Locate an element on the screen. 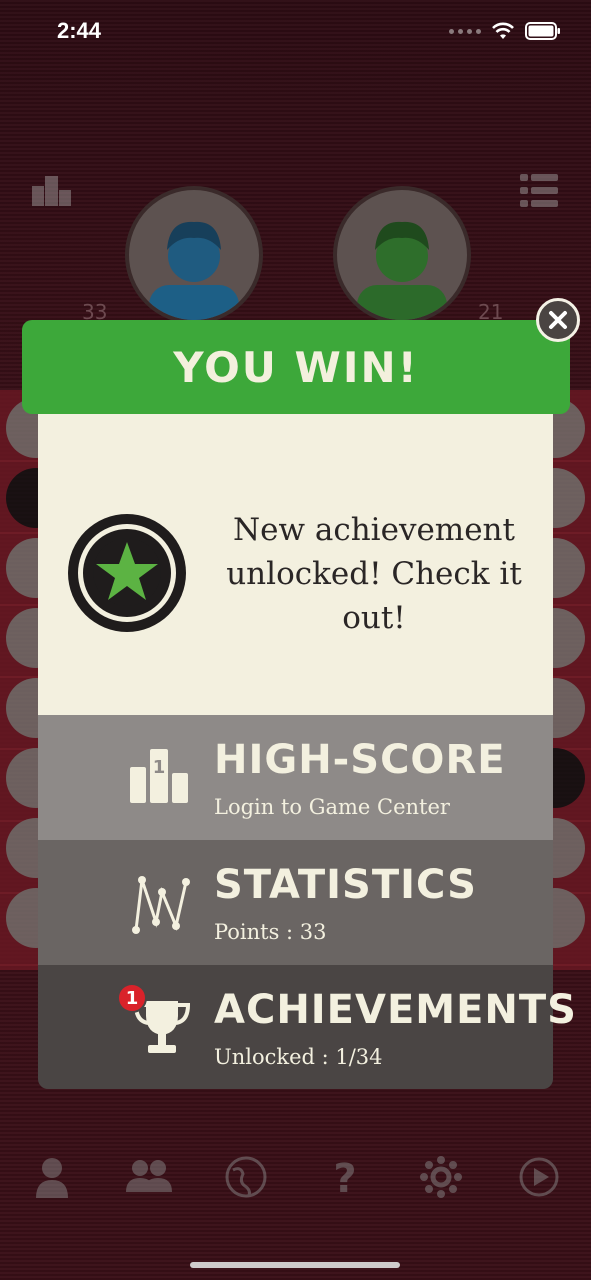 This screenshot has width=591, height=1280. profile-icon is located at coordinates (52, 1177).